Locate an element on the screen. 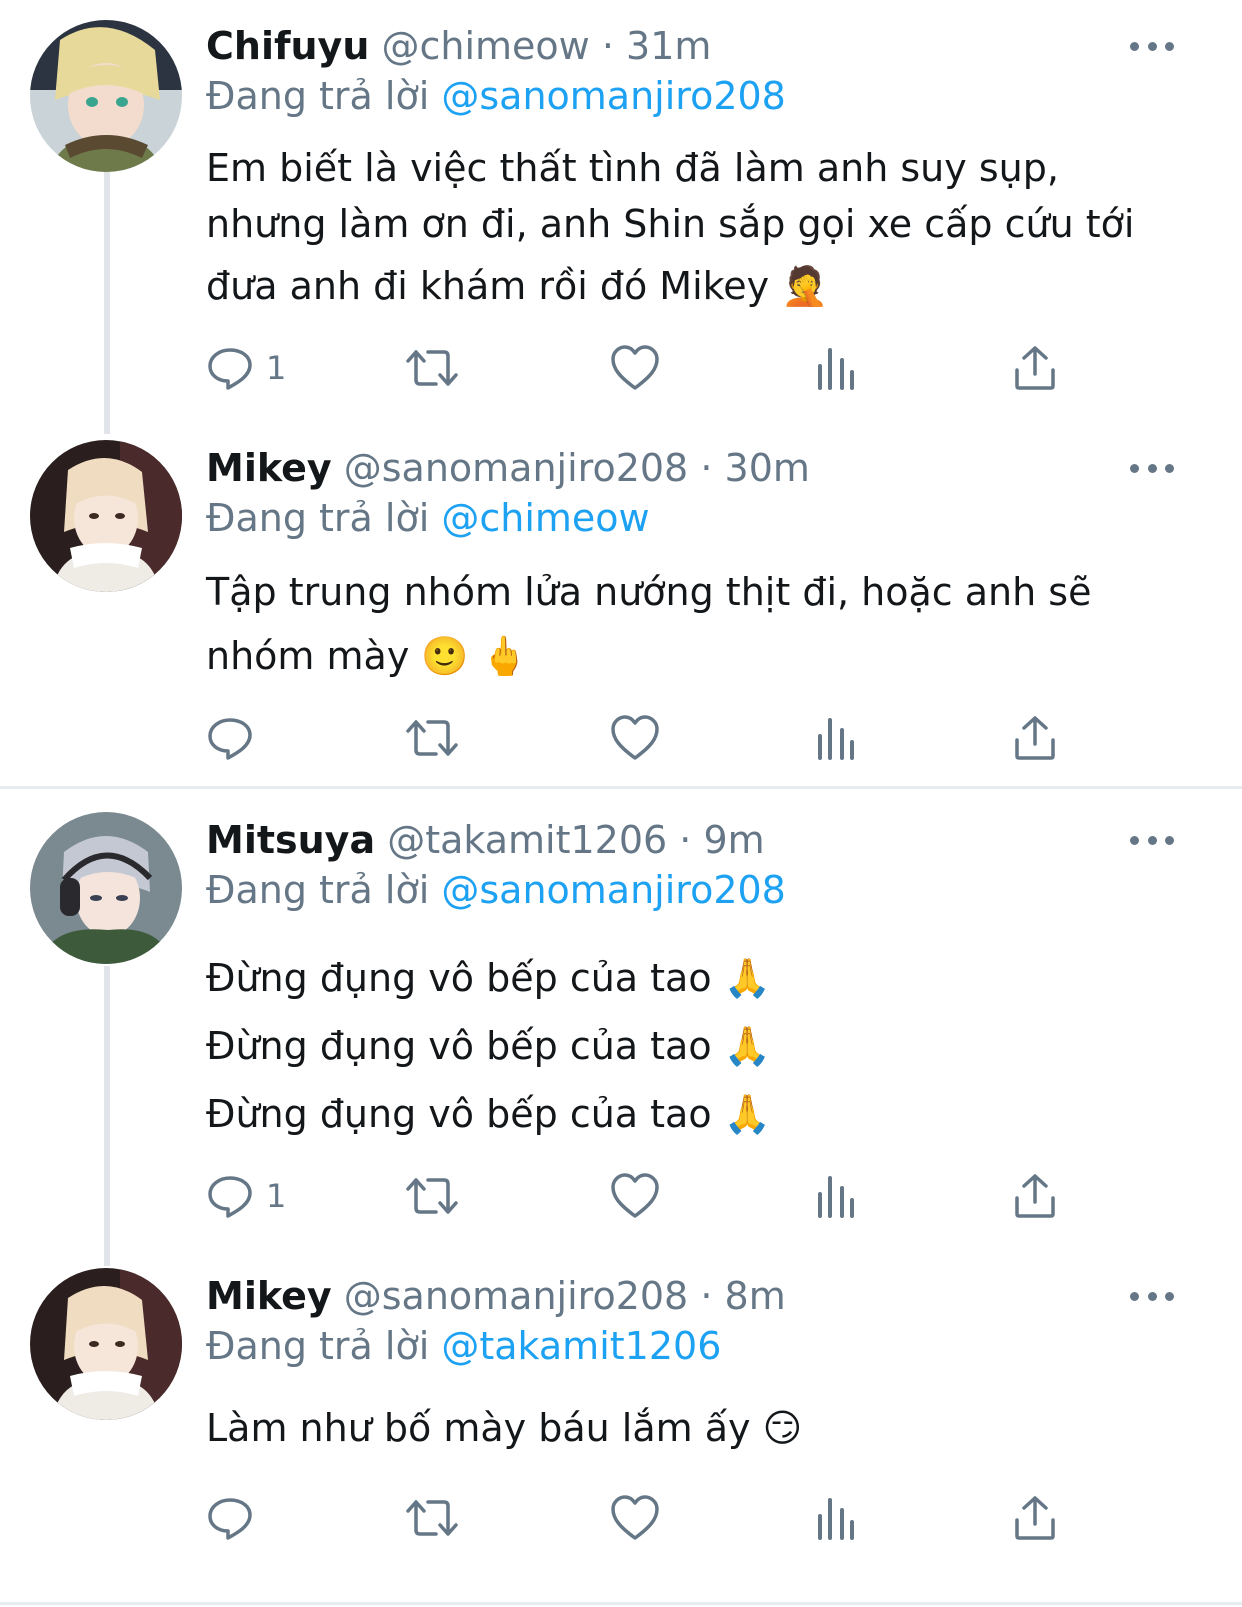 The width and height of the screenshot is (1242, 1607). user-handle: @takamit1206 is located at coordinates (527, 840).